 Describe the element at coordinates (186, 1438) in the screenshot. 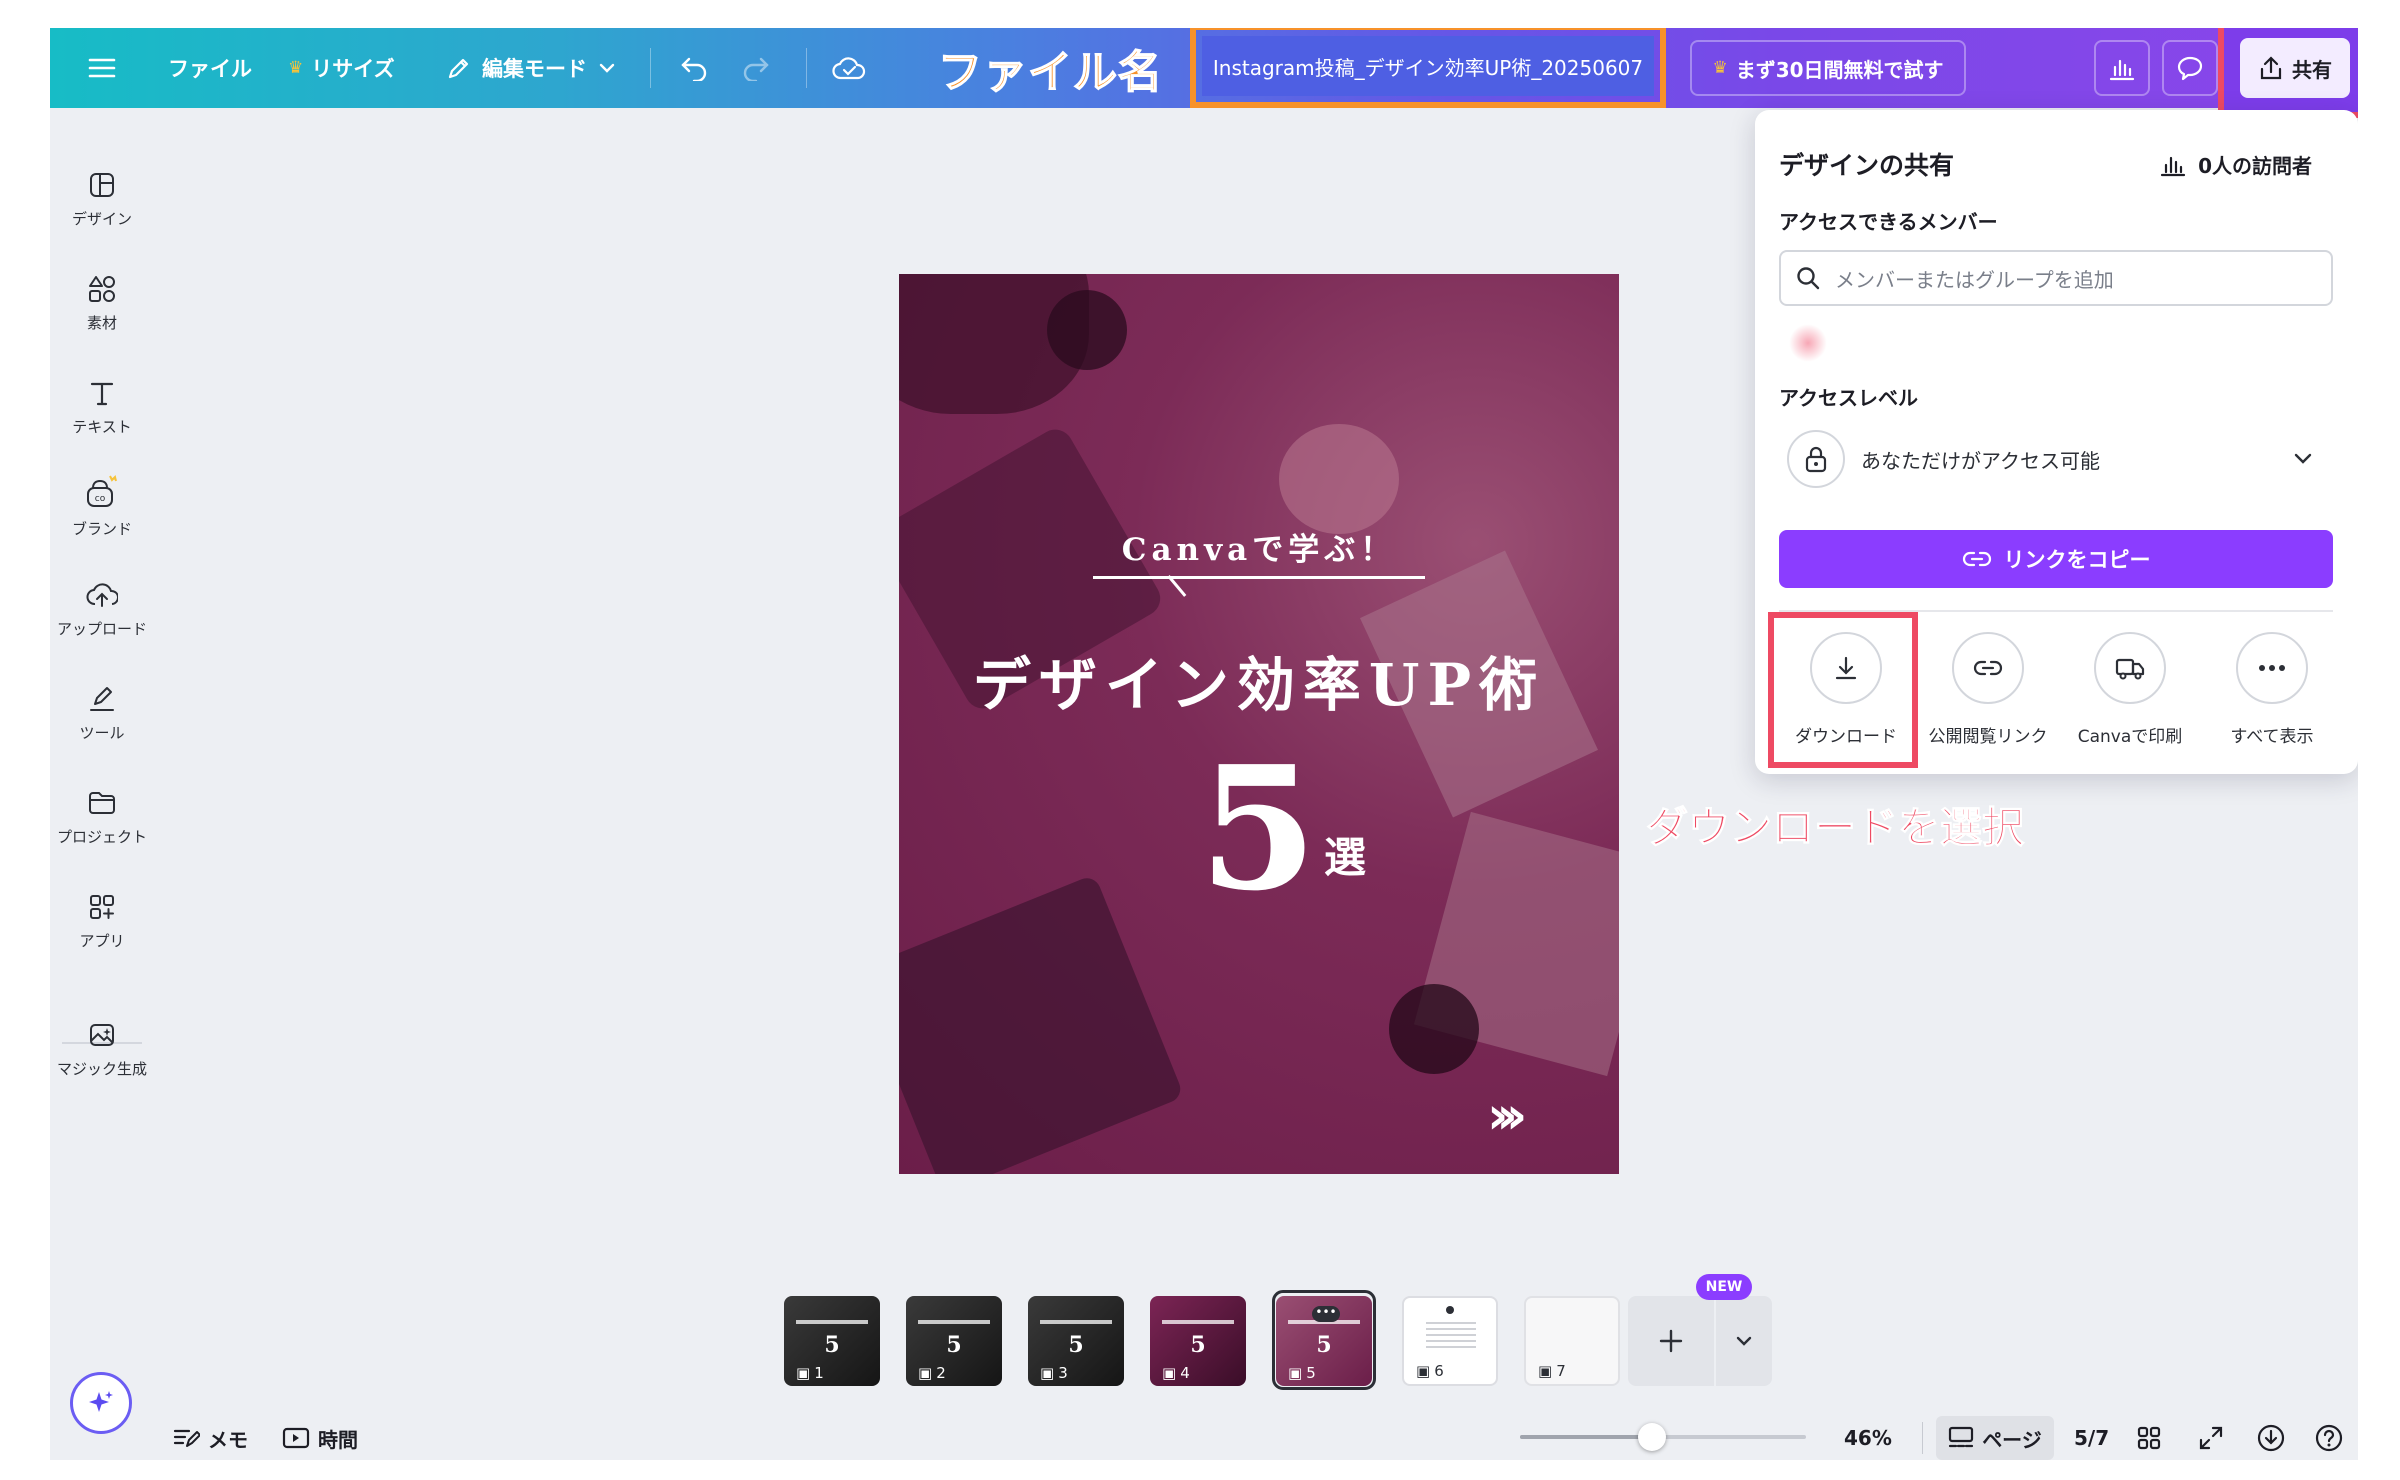

I see `notes-icon` at that location.